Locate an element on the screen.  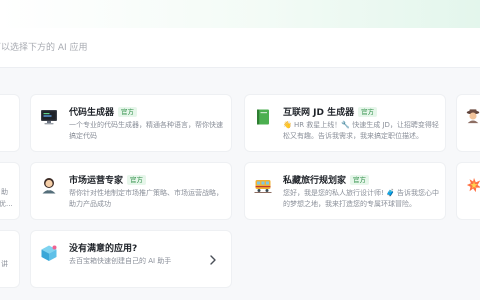
explosion-icon is located at coordinates (473, 185).